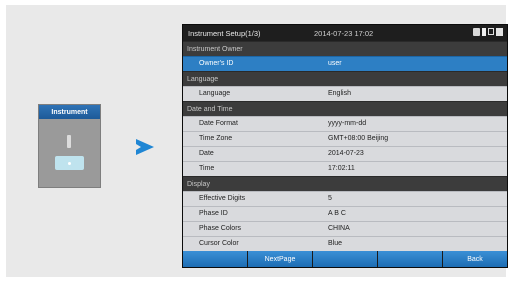 Image resolution: width=511 pixels, height=283 pixels. Describe the element at coordinates (484, 32) in the screenshot. I see `usb-icon` at that location.